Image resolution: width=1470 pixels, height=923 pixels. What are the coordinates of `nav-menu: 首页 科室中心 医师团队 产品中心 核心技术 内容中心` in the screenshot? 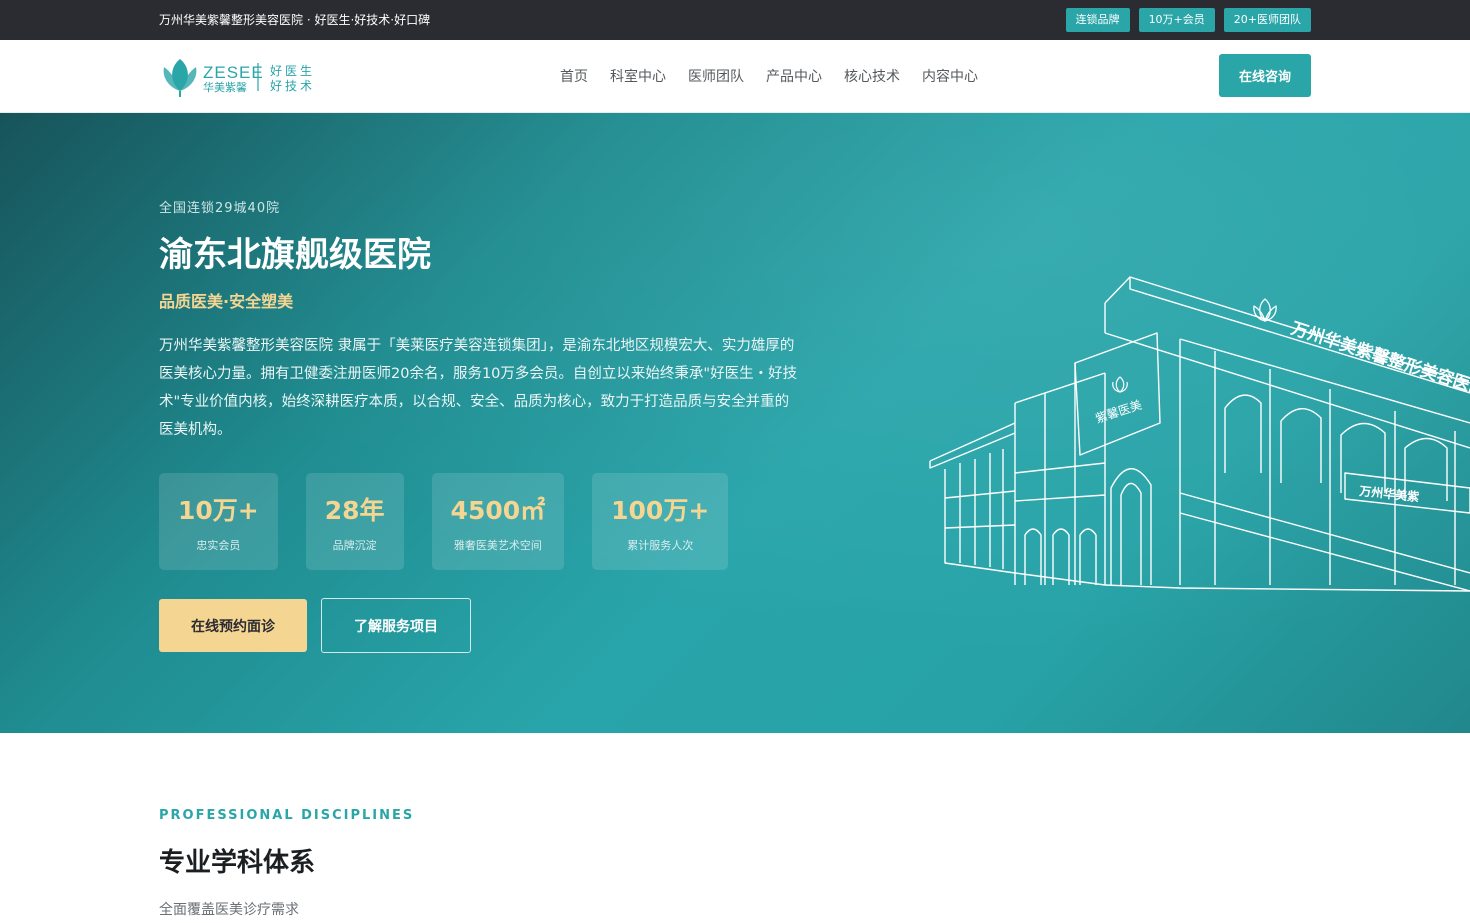 It's located at (769, 76).